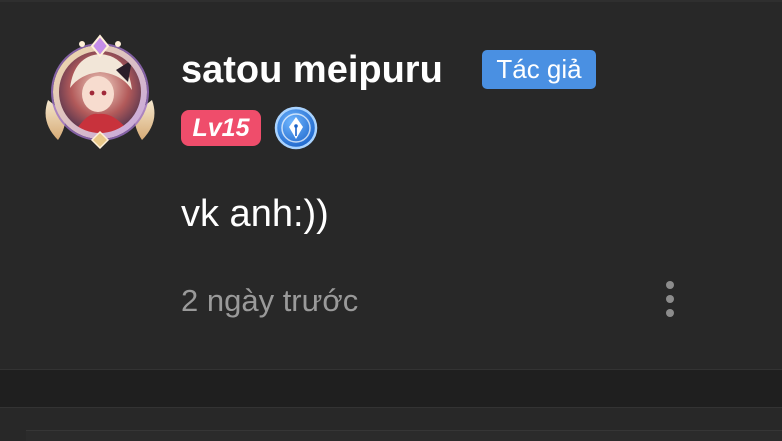 The image size is (782, 441). What do you see at coordinates (391, 1) in the screenshot?
I see `top-divider` at bounding box center [391, 1].